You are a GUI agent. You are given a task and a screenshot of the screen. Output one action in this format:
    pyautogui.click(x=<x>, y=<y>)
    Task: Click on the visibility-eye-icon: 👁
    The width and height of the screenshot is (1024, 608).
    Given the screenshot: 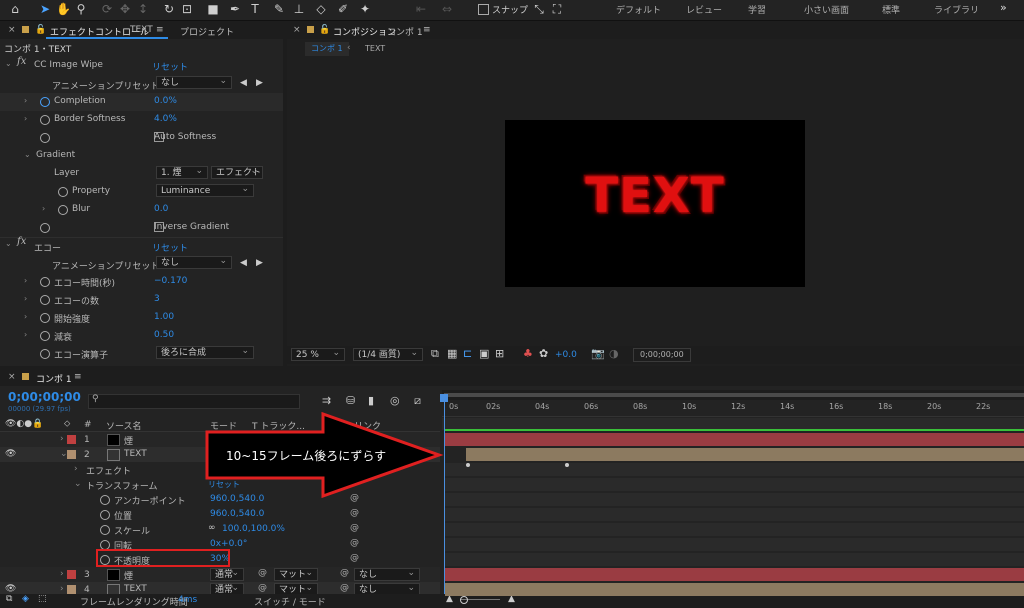 What is the action you would take?
    pyautogui.click(x=10, y=454)
    